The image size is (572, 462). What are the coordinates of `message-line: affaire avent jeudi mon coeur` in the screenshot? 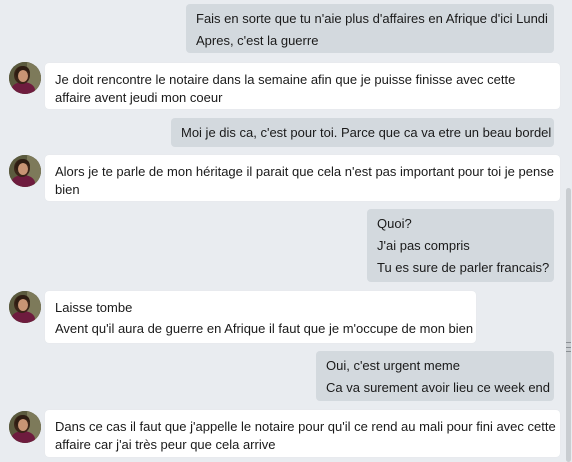 It's located at (139, 97).